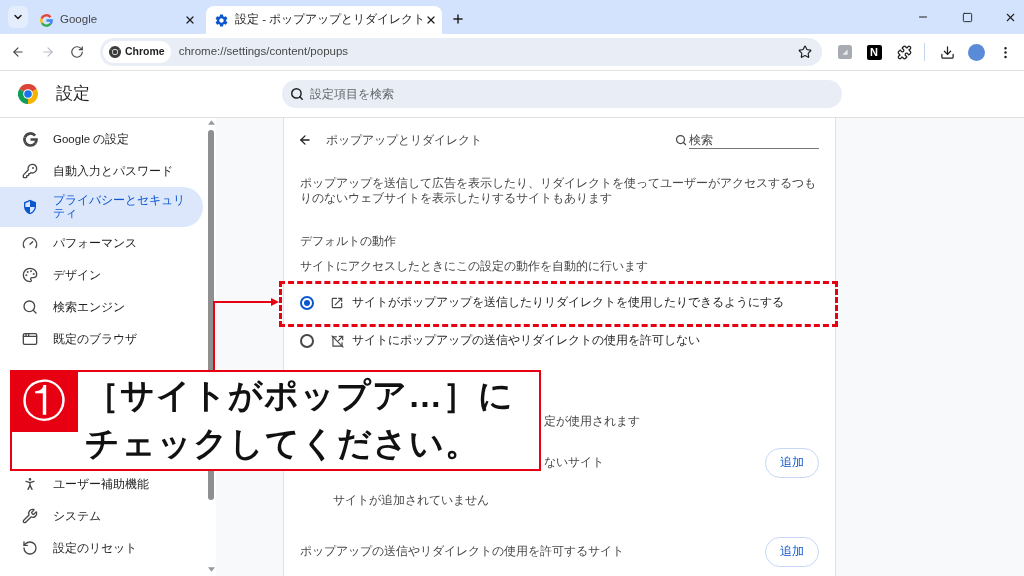 This screenshot has width=1024, height=576. What do you see at coordinates (30, 339) in the screenshot?
I see `browser-window-icon` at bounding box center [30, 339].